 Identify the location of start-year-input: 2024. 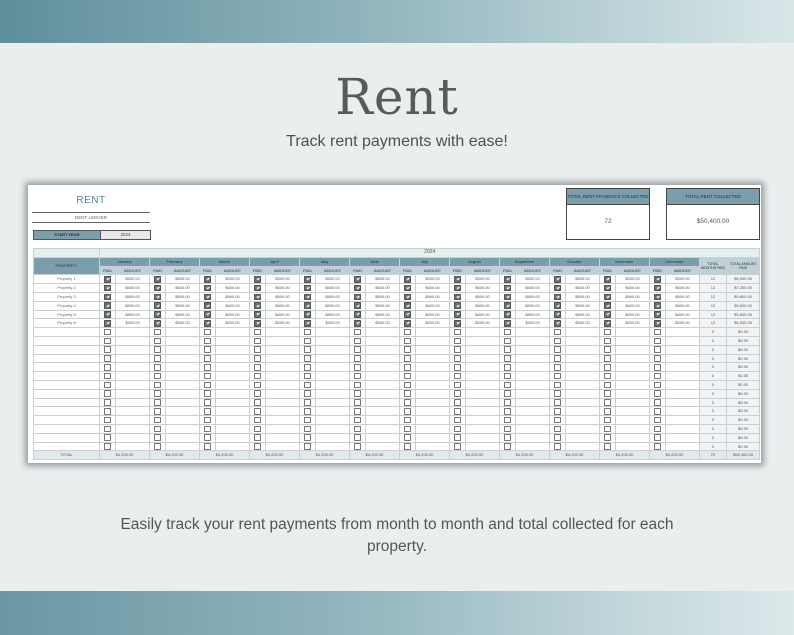
(125, 235).